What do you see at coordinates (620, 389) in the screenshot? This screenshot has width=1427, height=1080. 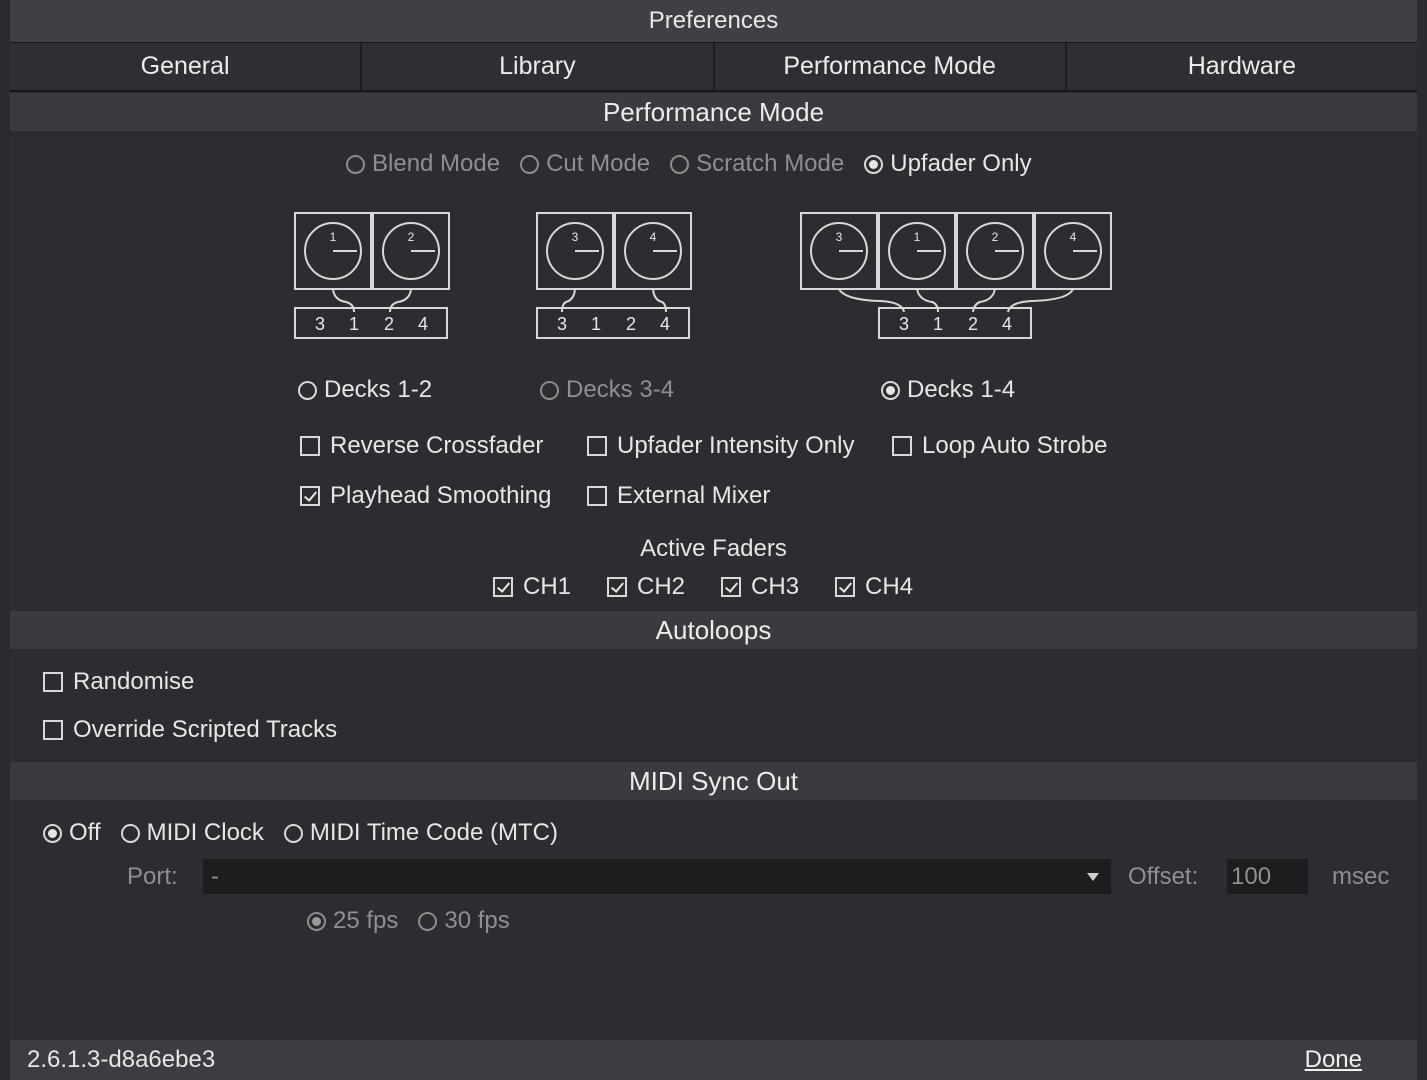 I see `decks-3-4-label: Decks 3-4` at bounding box center [620, 389].